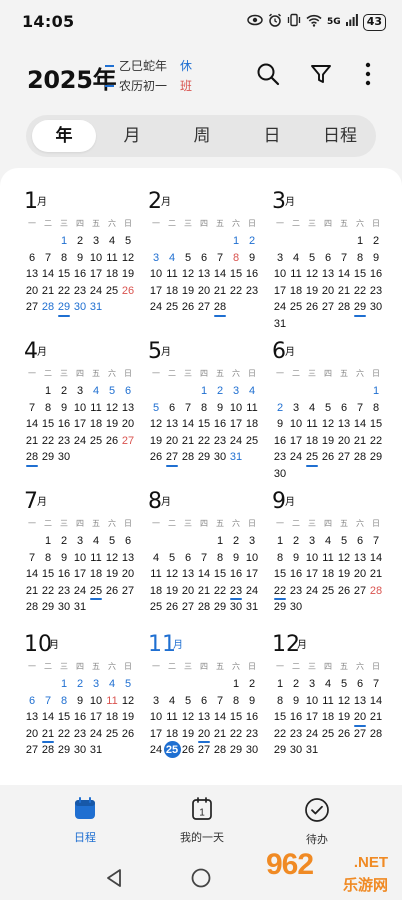 This screenshot has width=402, height=900. Describe the element at coordinates (72, 77) in the screenshot. I see `year-title: 2025年` at that location.